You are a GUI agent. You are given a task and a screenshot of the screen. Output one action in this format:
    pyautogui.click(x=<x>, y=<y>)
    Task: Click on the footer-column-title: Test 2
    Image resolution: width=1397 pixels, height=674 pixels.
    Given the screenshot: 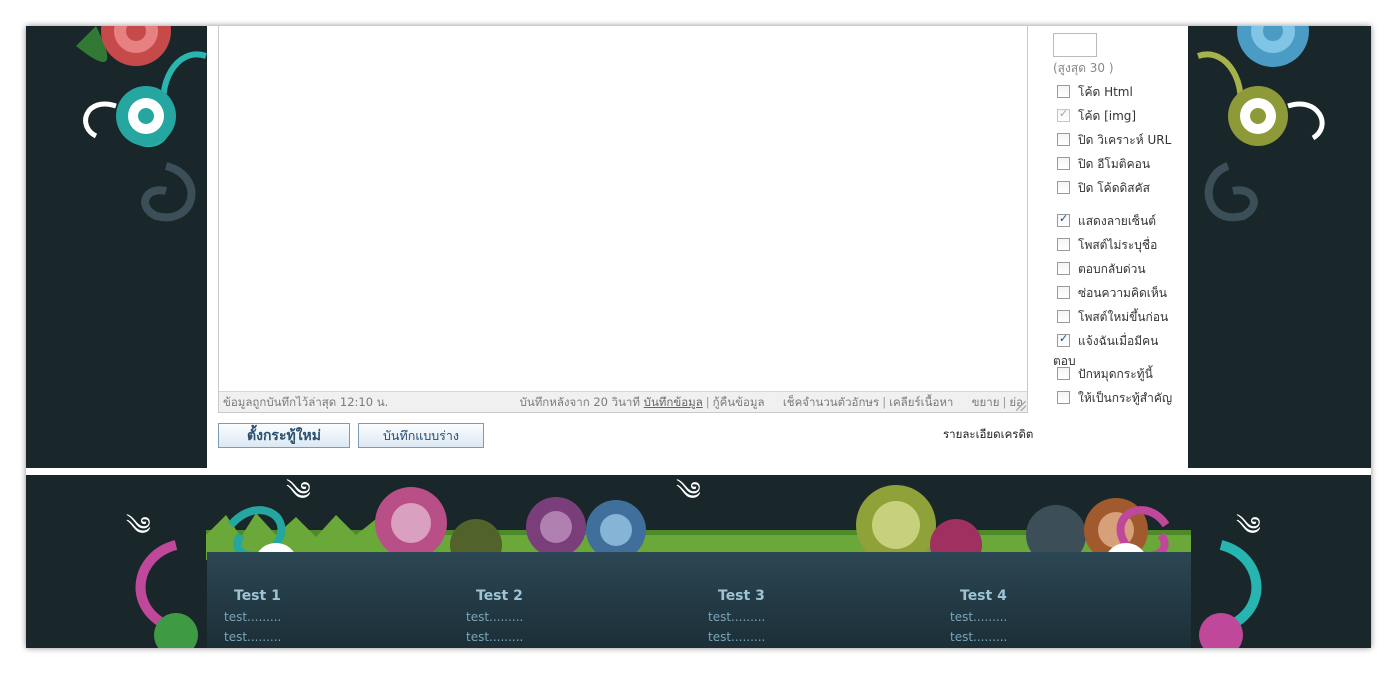 What is the action you would take?
    pyautogui.click(x=499, y=596)
    